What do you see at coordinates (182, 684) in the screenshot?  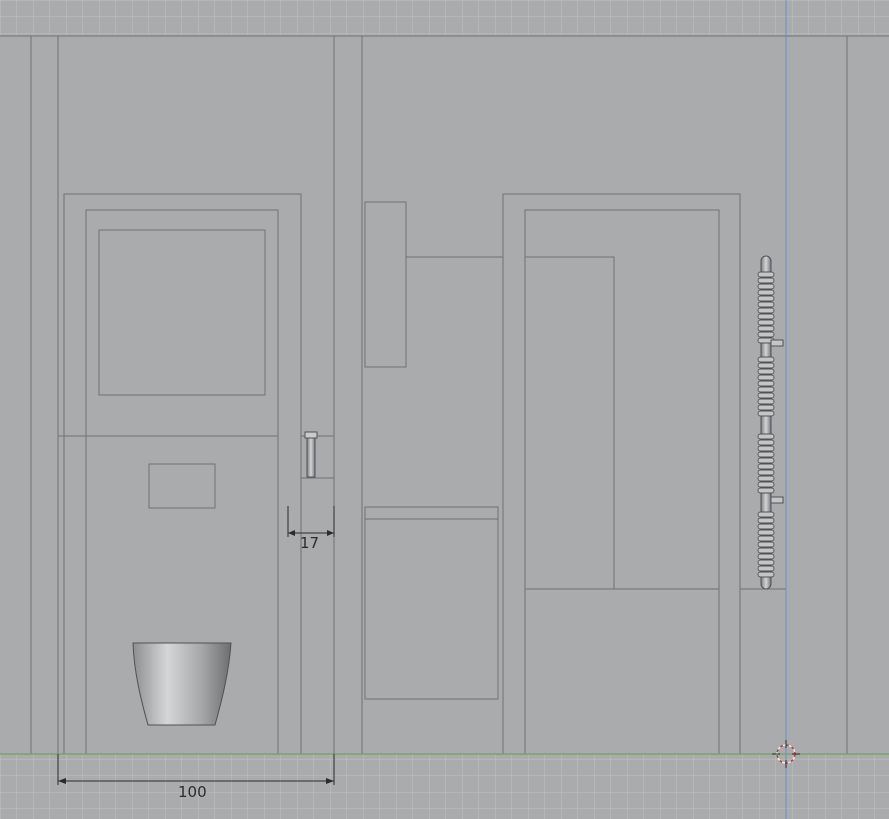 I see `wall-hung-toilet` at bounding box center [182, 684].